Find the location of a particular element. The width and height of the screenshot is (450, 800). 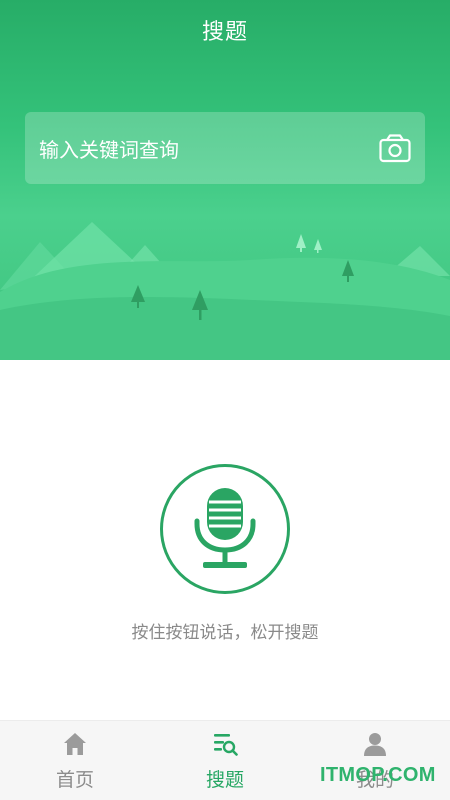

voice-hint: 按住按钮说话，松开搜题 is located at coordinates (225, 633).